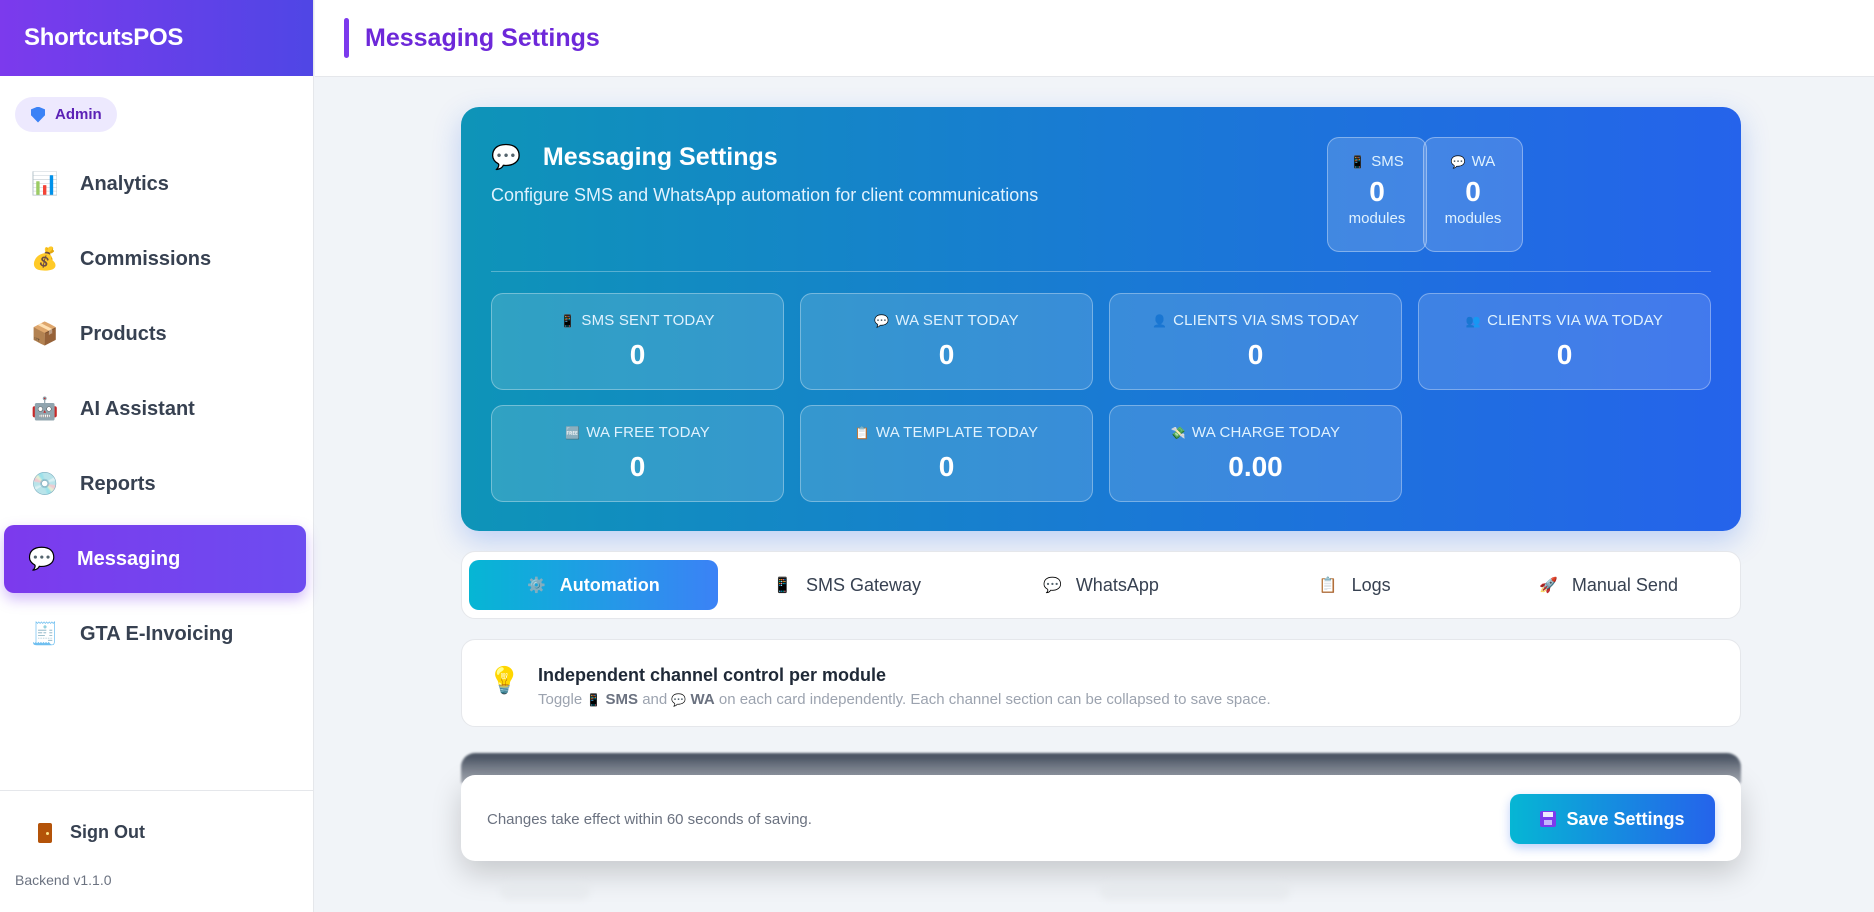 This screenshot has height=912, width=1874. I want to click on sidebar-item-messaging: 💬 Messaging, so click(155, 559).